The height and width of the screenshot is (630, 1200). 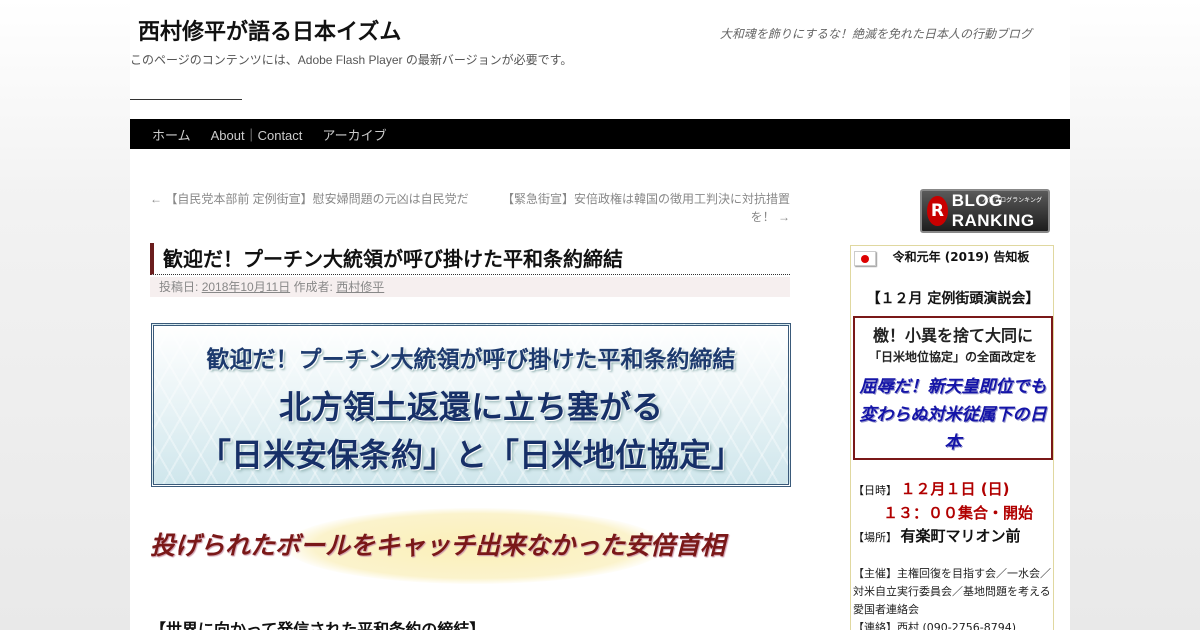 I want to click on banner-line-2: 北方領土返還に立ち塞がる, so click(x=470, y=407).